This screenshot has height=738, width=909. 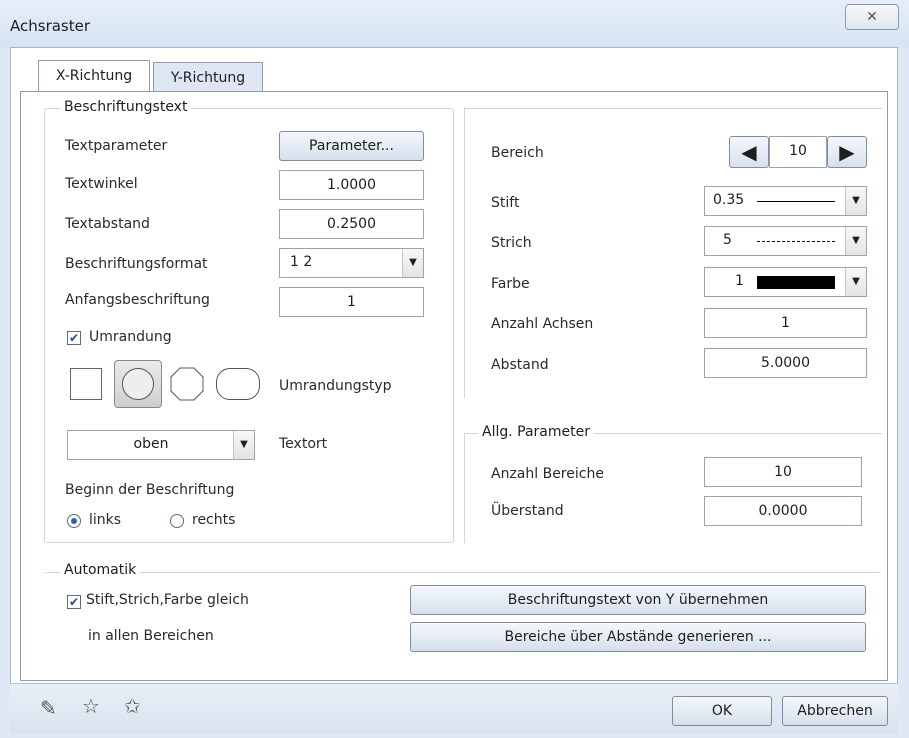 I want to click on bereich-label: Bereich, so click(x=517, y=153).